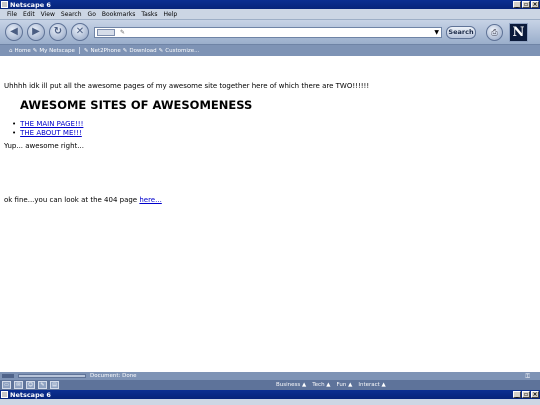 The image size is (540, 405). I want to click on sidebar-toggle, so click(8, 376).